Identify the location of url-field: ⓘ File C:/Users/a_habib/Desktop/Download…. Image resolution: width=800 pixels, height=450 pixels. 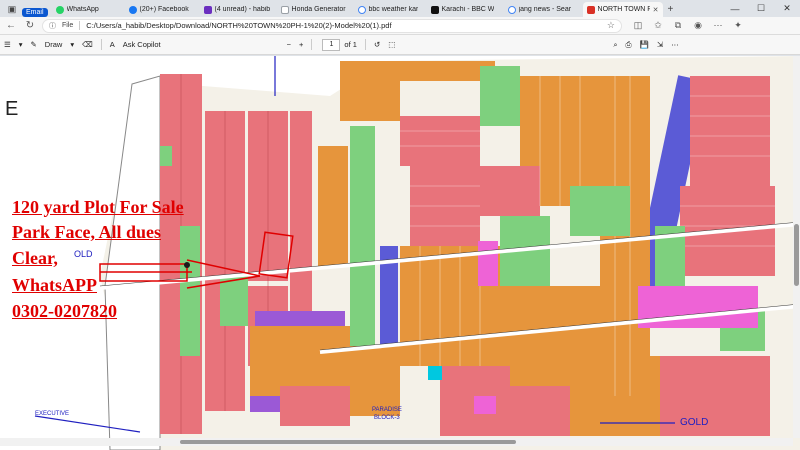
(332, 25).